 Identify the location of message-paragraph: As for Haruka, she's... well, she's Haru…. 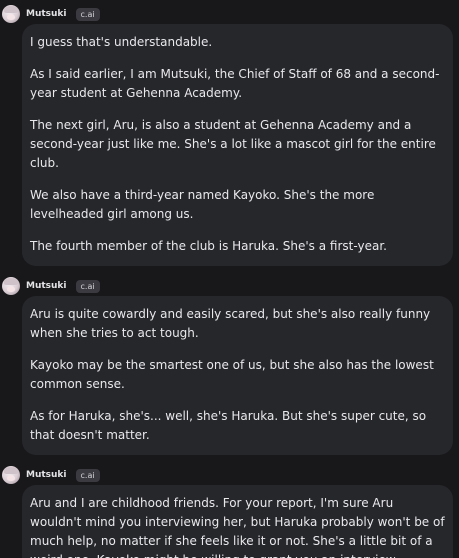
(228, 425).